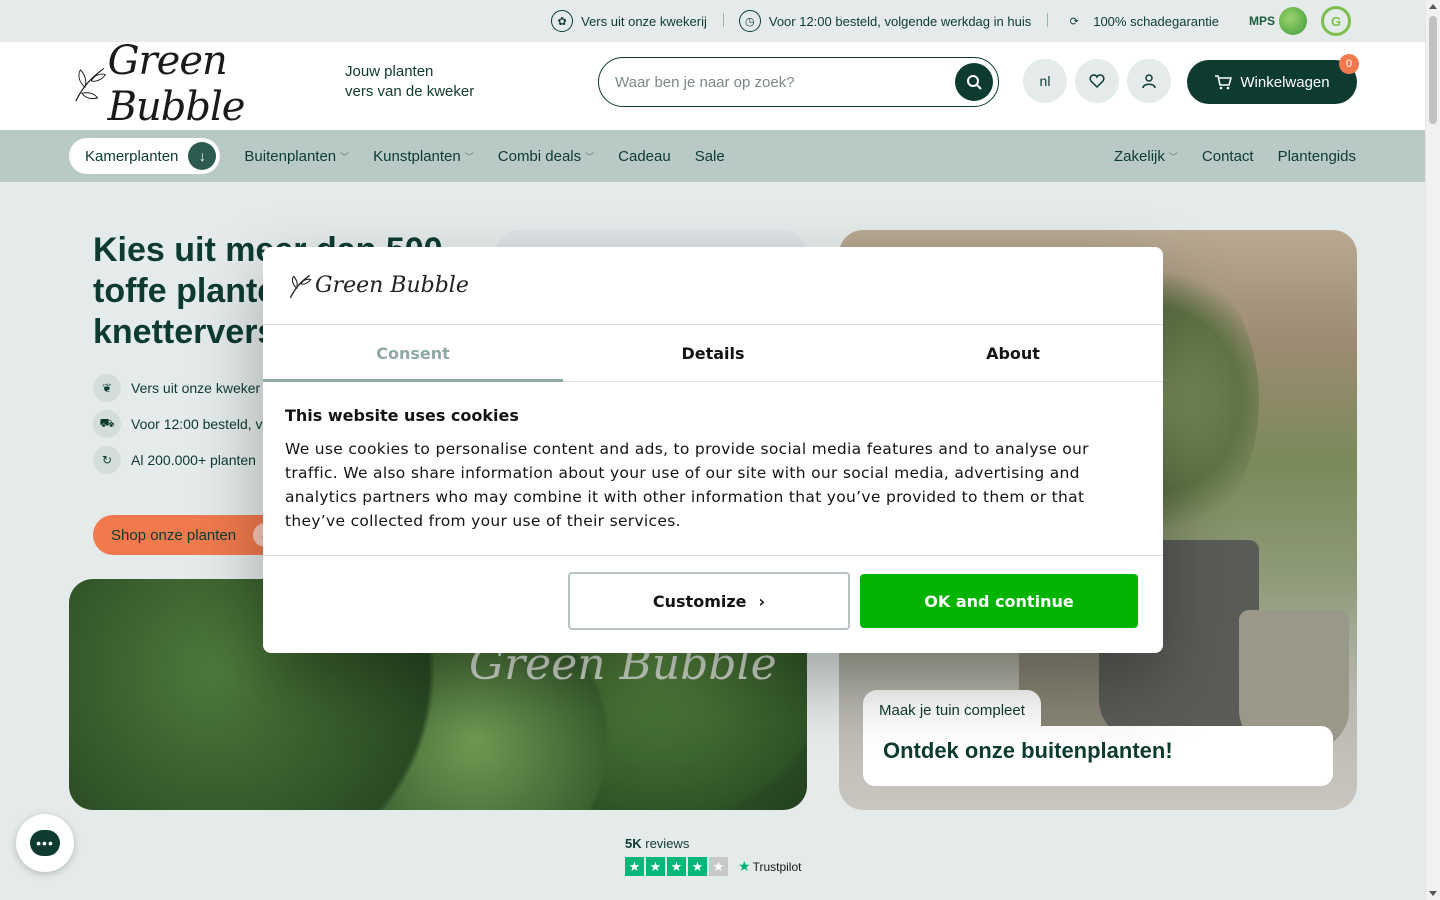 This screenshot has height=900, width=1440. Describe the element at coordinates (402, 415) in the screenshot. I see `dialog-title: This website uses cookies` at that location.